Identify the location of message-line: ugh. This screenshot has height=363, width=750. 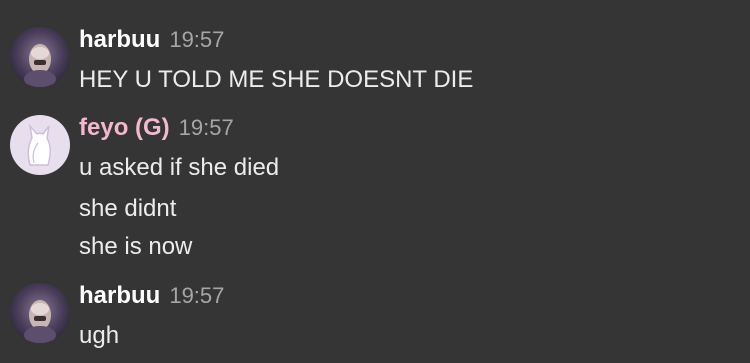
(99, 335).